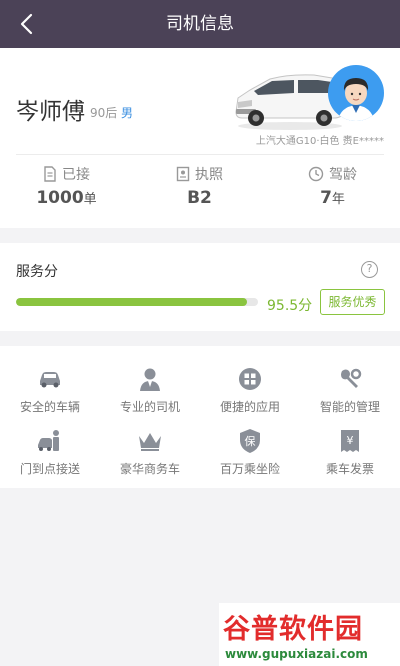  I want to click on stat-license-label: 执照, so click(209, 175).